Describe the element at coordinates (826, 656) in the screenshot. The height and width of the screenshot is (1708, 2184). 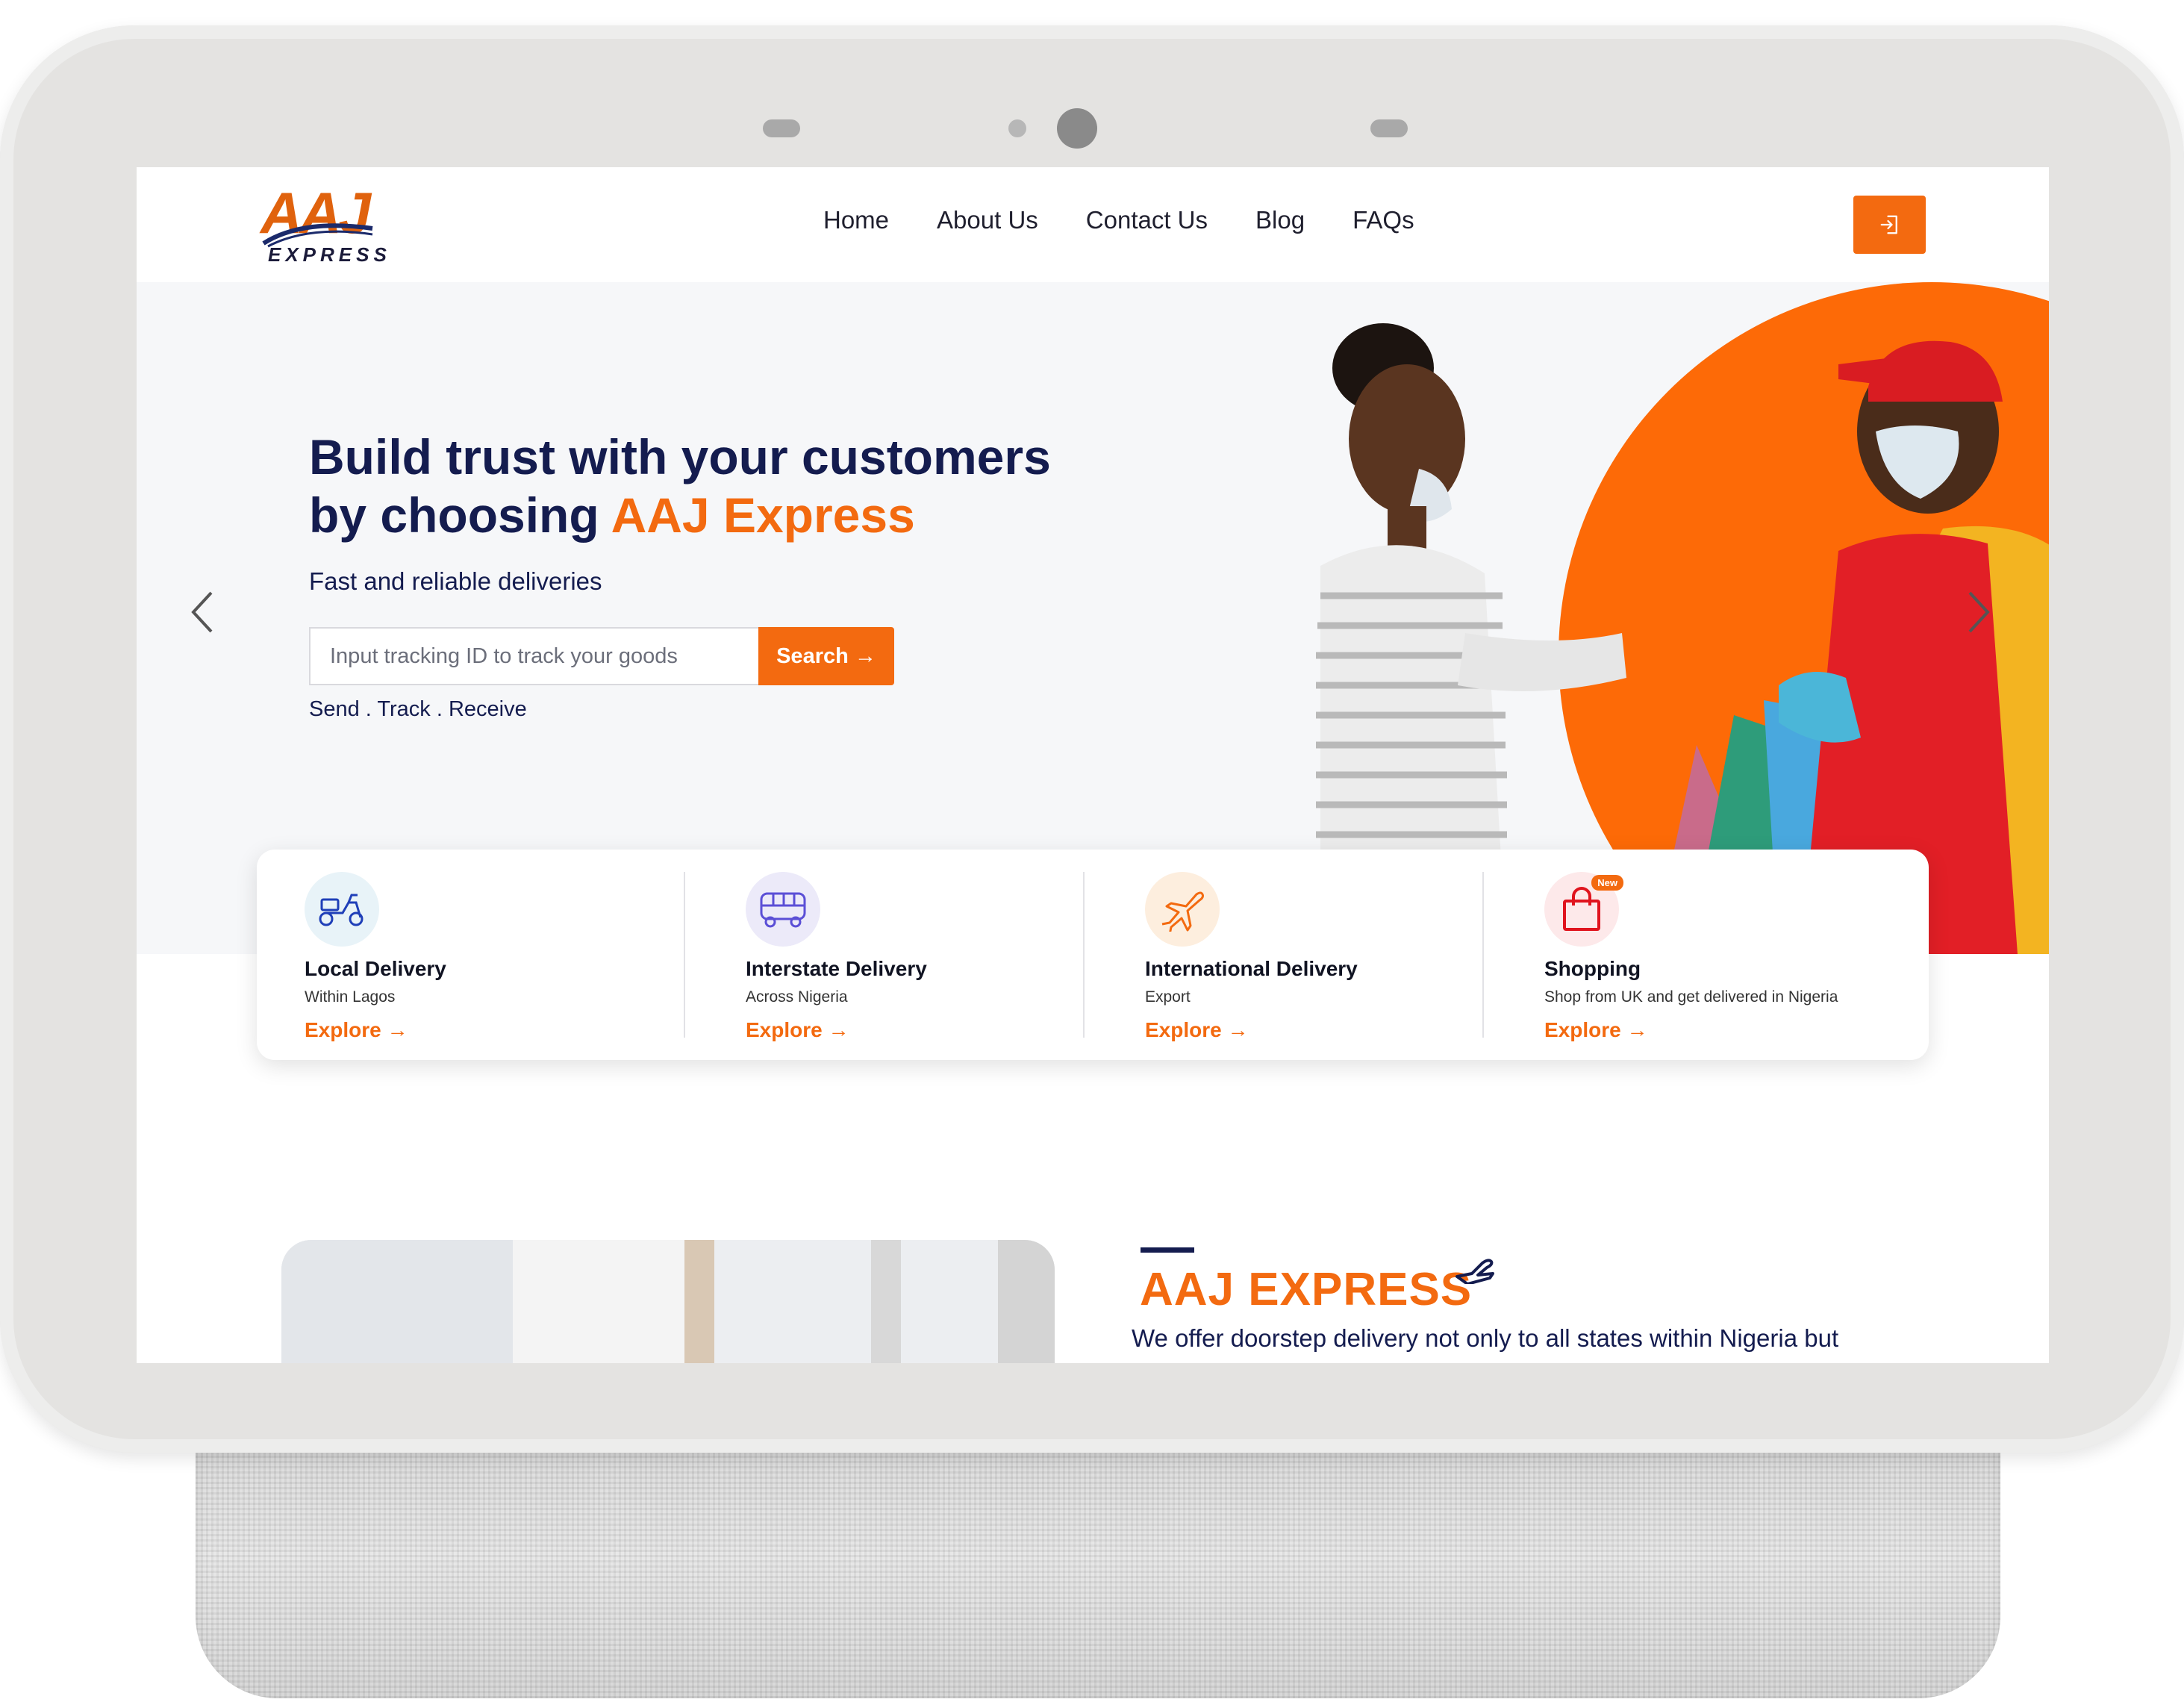
I see `search-button: Search →` at that location.